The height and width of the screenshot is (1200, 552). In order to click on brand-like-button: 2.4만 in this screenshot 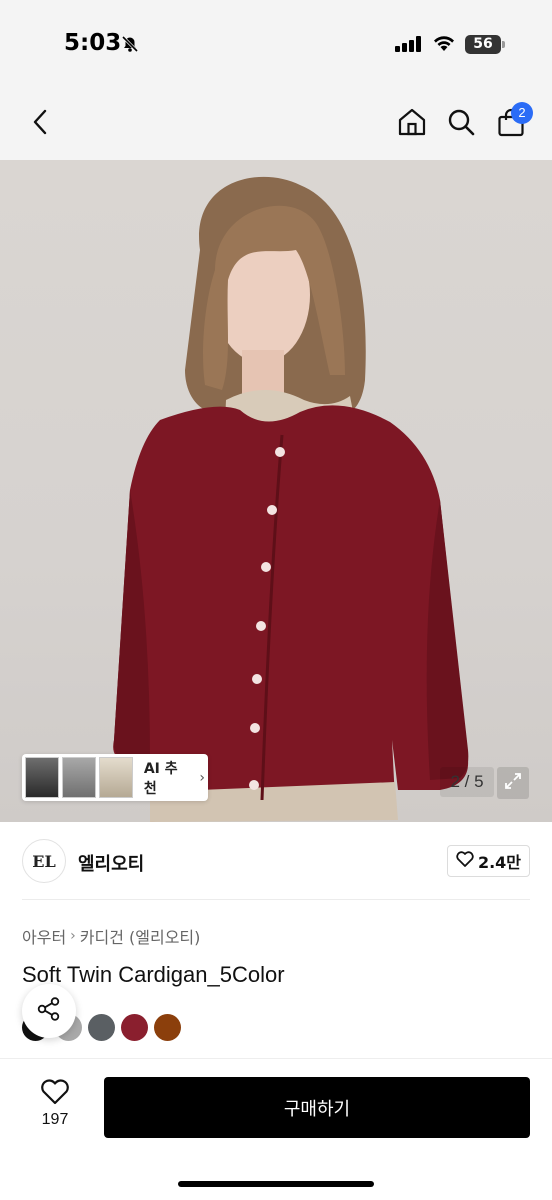, I will do `click(488, 861)`.